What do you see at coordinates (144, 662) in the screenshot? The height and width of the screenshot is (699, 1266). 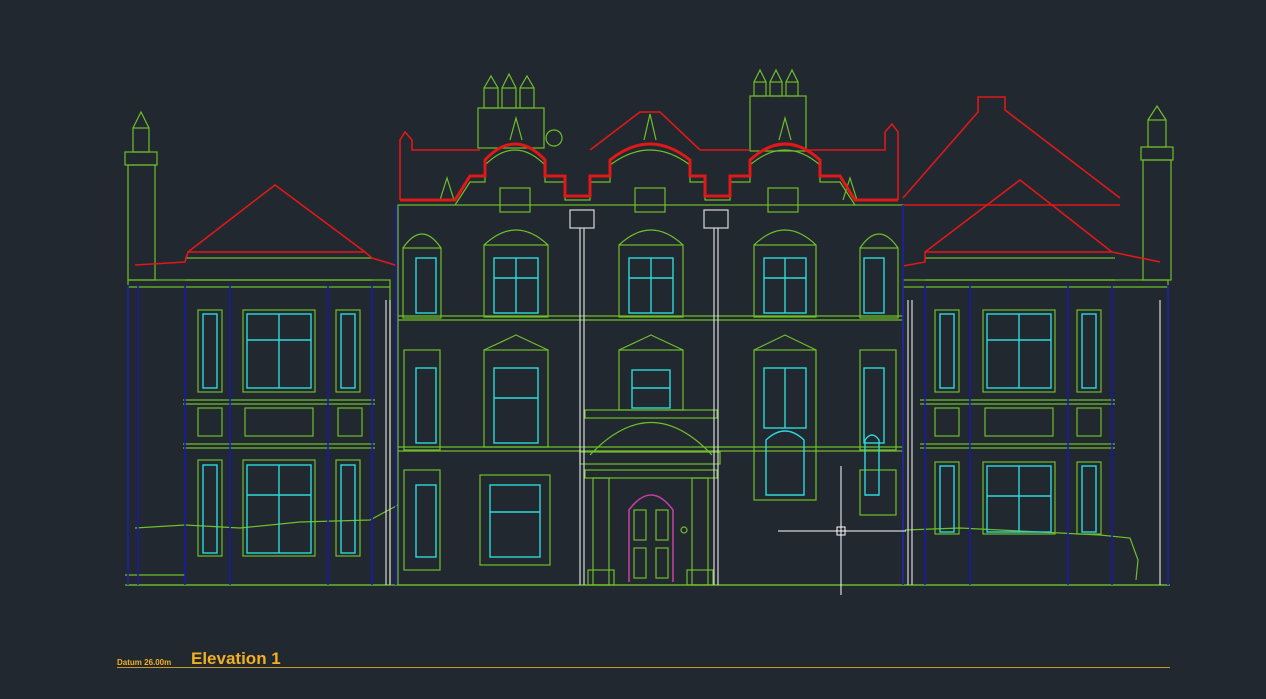 I see `datum-label: Datum 26.00m` at bounding box center [144, 662].